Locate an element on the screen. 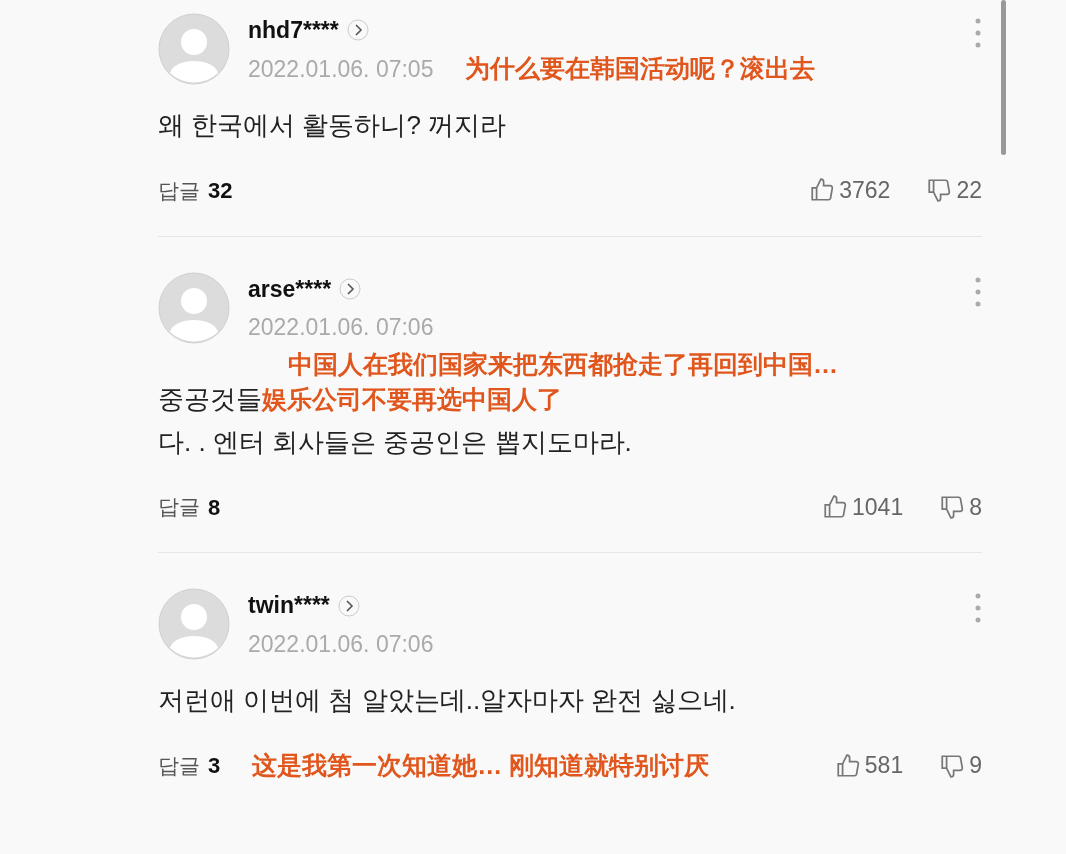 The height and width of the screenshot is (854, 1066). username: twin**** is located at coordinates (289, 605).